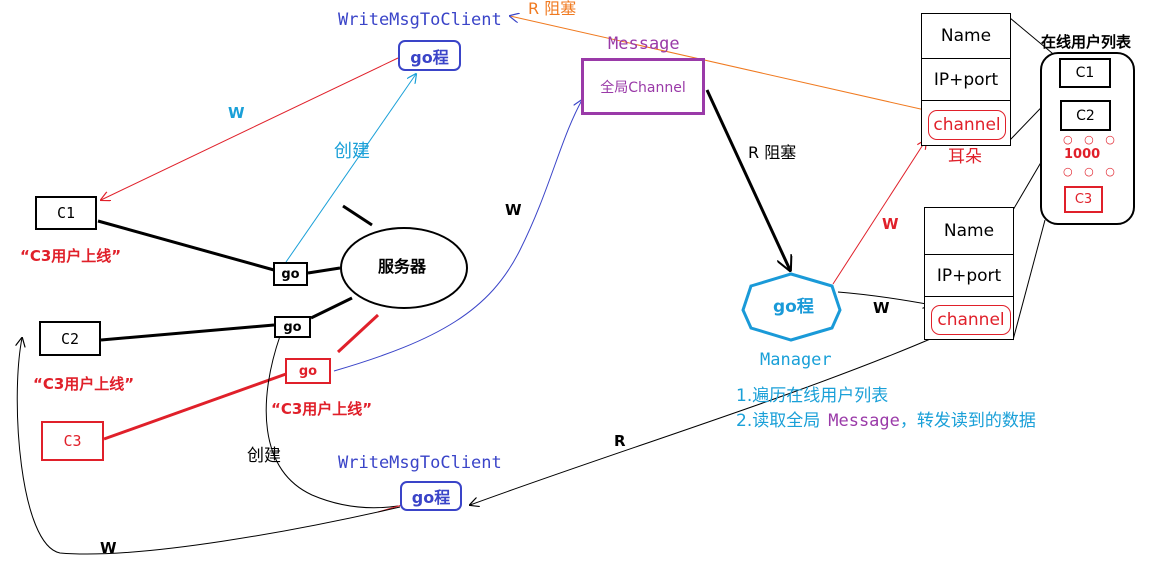 The width and height of the screenshot is (1156, 568). What do you see at coordinates (324, 270) in the screenshot?
I see `go-server-link` at bounding box center [324, 270].